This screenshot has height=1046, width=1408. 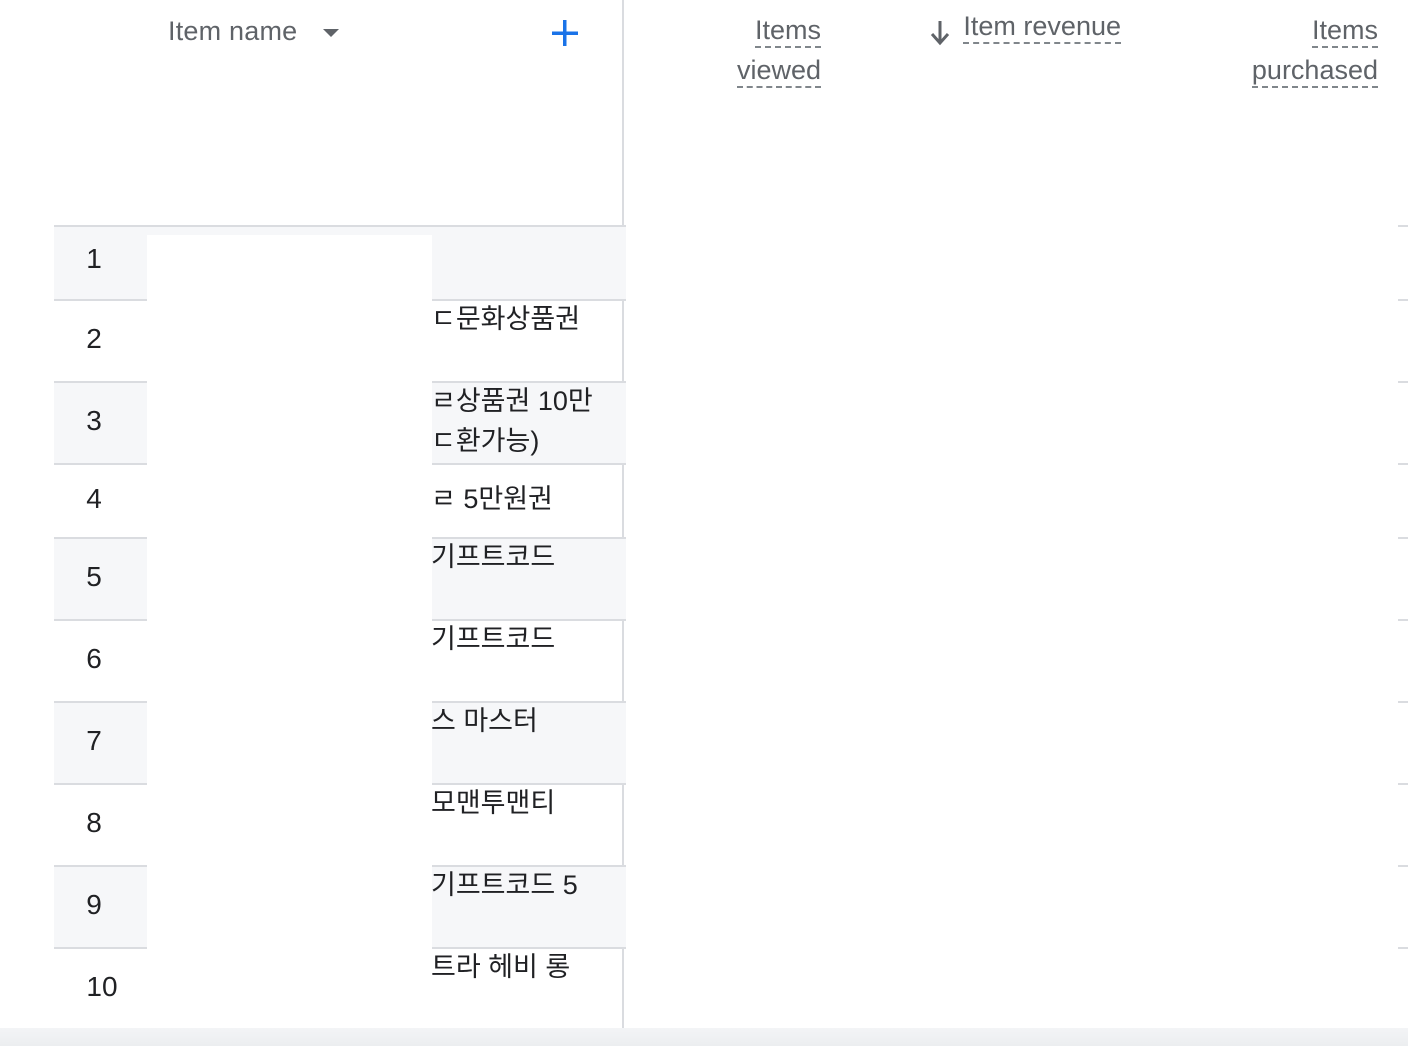 What do you see at coordinates (493, 803) in the screenshot?
I see `item-name-cell: 모맨투맨티` at bounding box center [493, 803].